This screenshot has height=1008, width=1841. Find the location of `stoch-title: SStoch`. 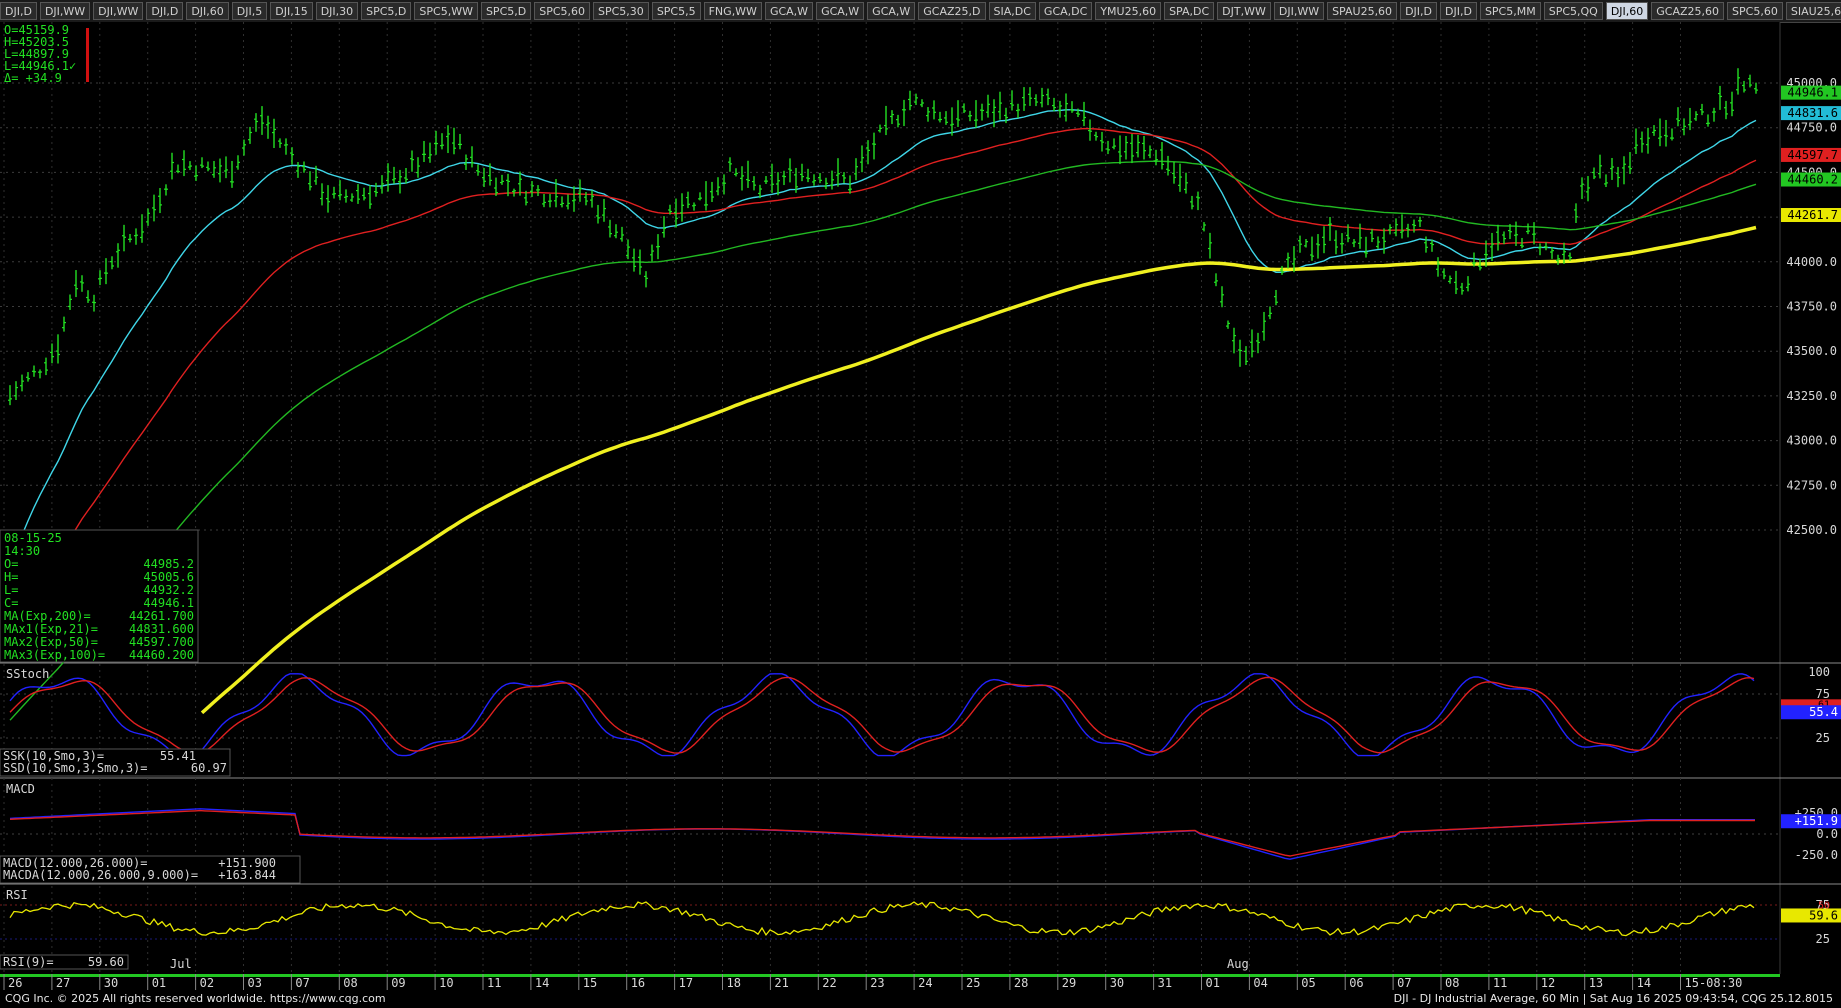

stoch-title: SStoch is located at coordinates (27, 674).